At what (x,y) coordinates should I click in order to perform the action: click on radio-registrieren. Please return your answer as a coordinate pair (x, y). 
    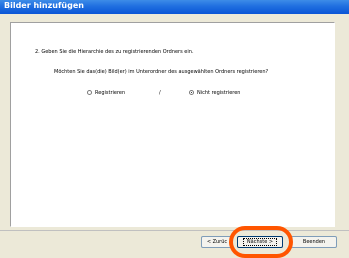
    Looking at the image, I should click on (89, 92).